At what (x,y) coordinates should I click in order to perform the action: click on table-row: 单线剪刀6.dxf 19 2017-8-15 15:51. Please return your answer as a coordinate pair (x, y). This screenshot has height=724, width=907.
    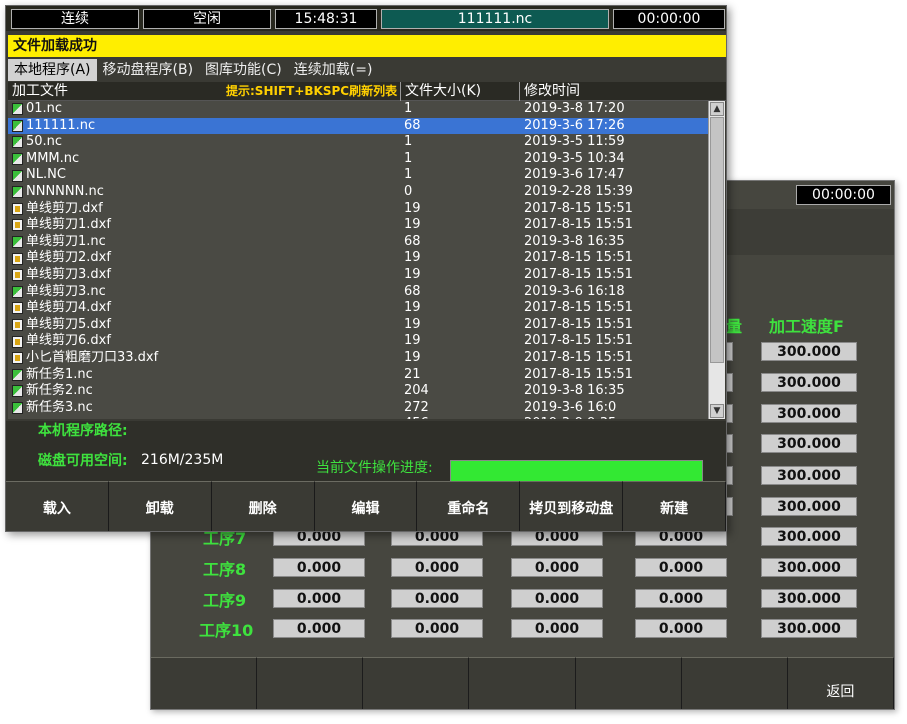
    Looking at the image, I should click on (358, 341).